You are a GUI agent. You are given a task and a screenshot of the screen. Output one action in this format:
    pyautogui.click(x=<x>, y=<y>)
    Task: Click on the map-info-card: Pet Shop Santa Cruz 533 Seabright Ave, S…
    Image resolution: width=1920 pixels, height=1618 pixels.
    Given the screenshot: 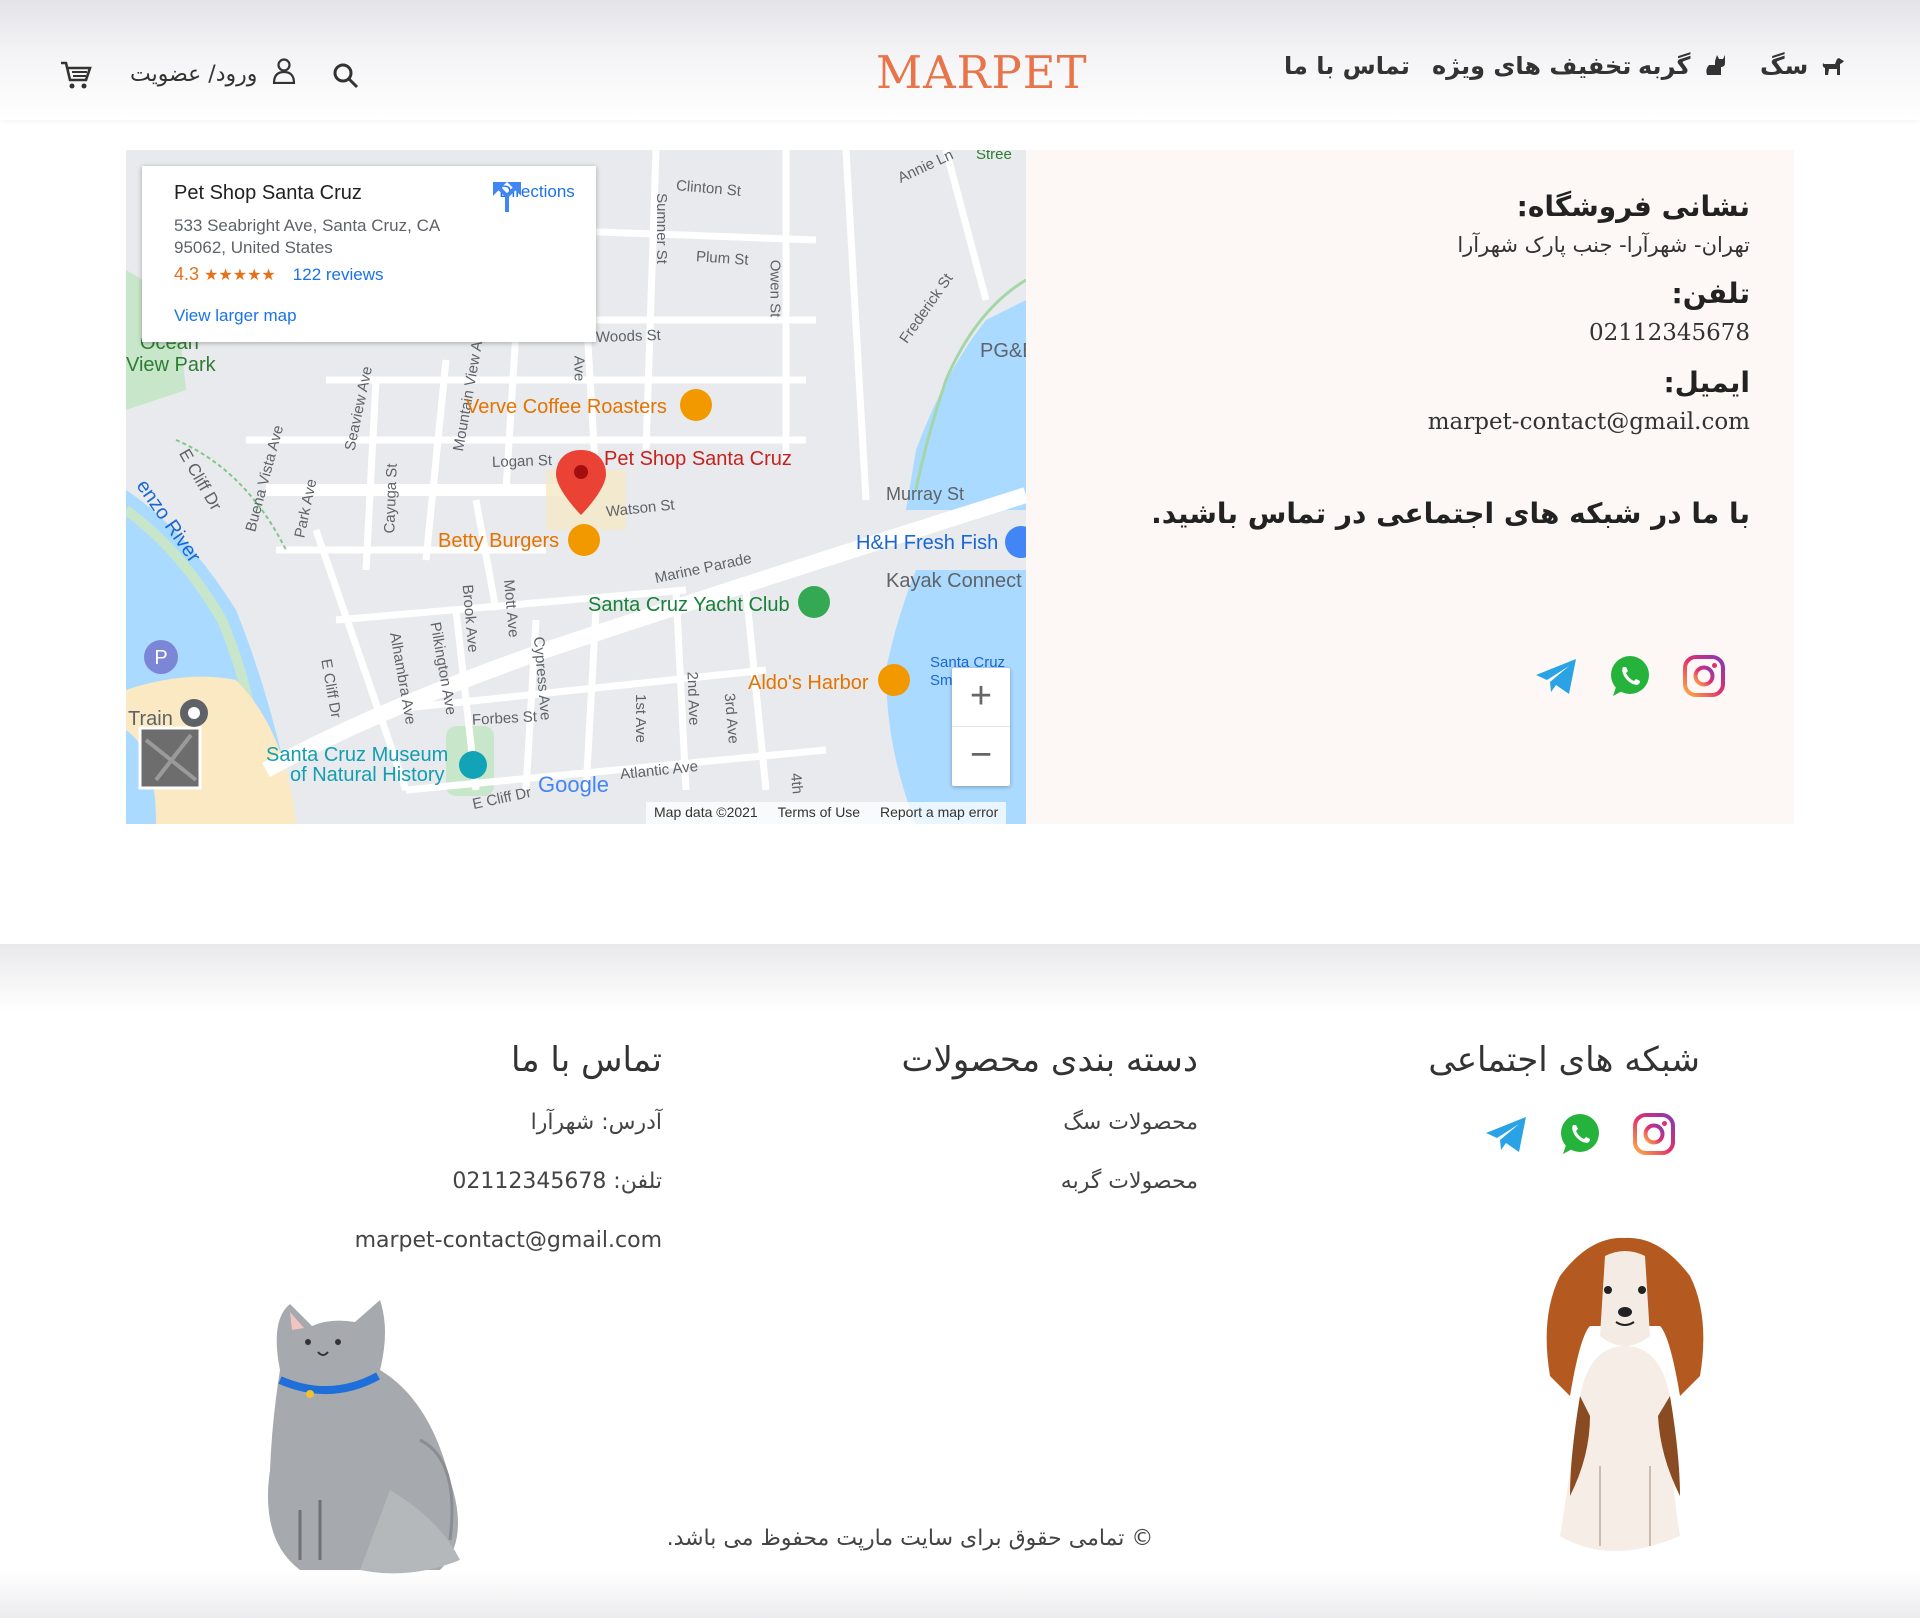 What is the action you would take?
    pyautogui.click(x=369, y=254)
    